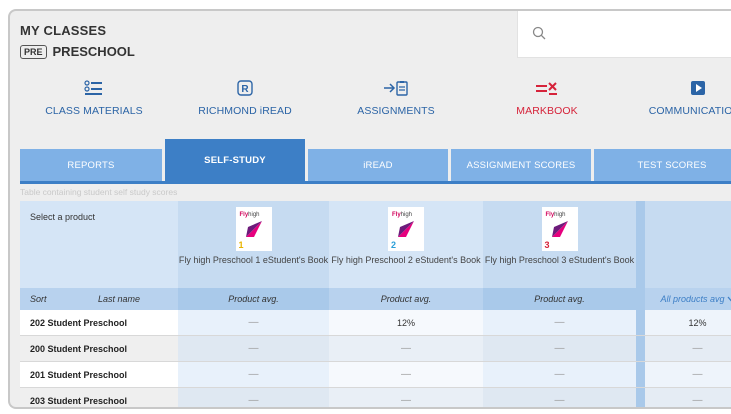  I want to click on student-name: 201 Student Preschool, so click(79, 374).